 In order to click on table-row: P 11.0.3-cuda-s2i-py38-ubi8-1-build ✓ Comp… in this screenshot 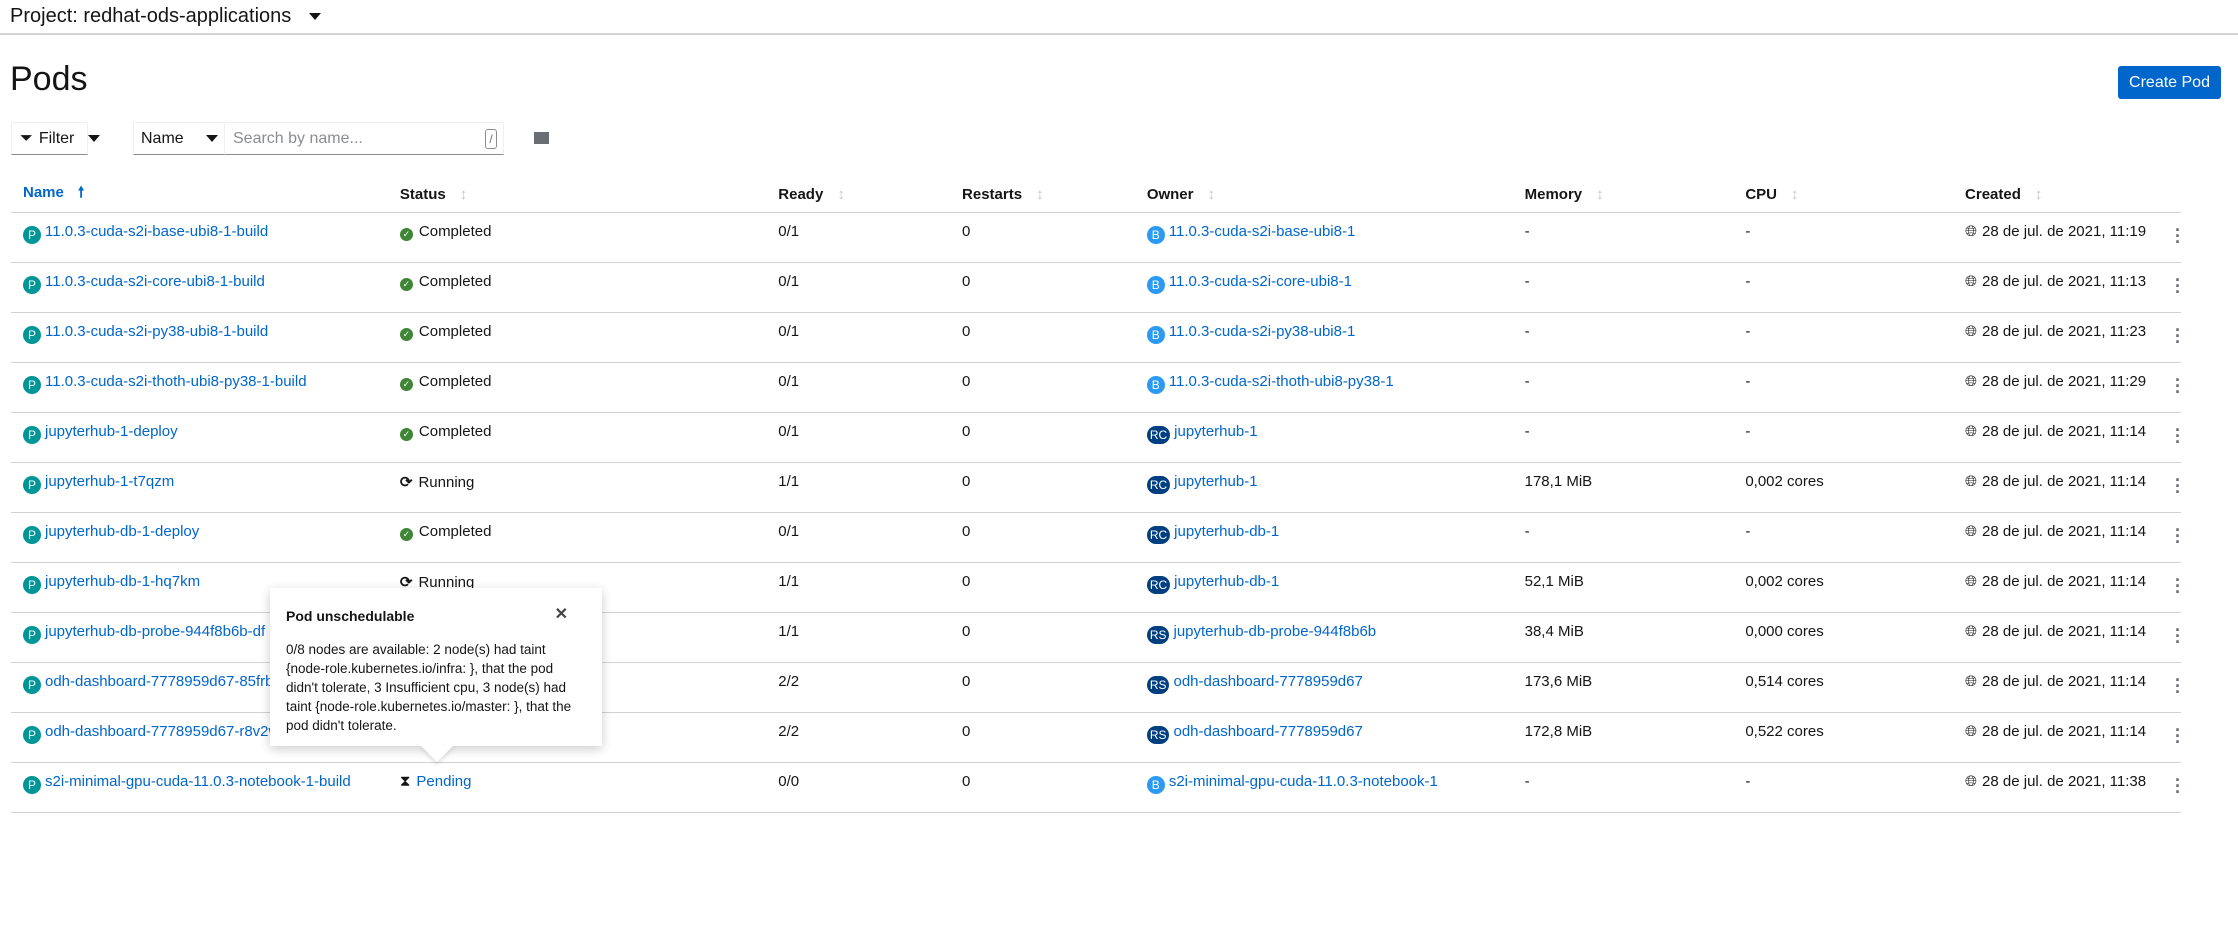, I will do `click(1096, 337)`.